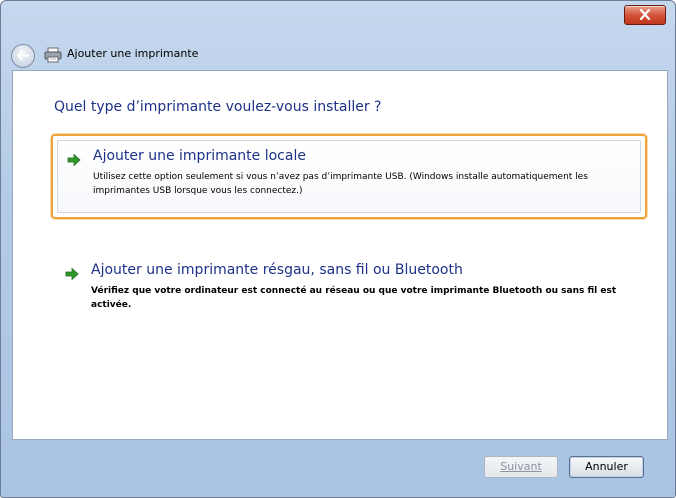  What do you see at coordinates (338, 17) in the screenshot?
I see `title-bar` at bounding box center [338, 17].